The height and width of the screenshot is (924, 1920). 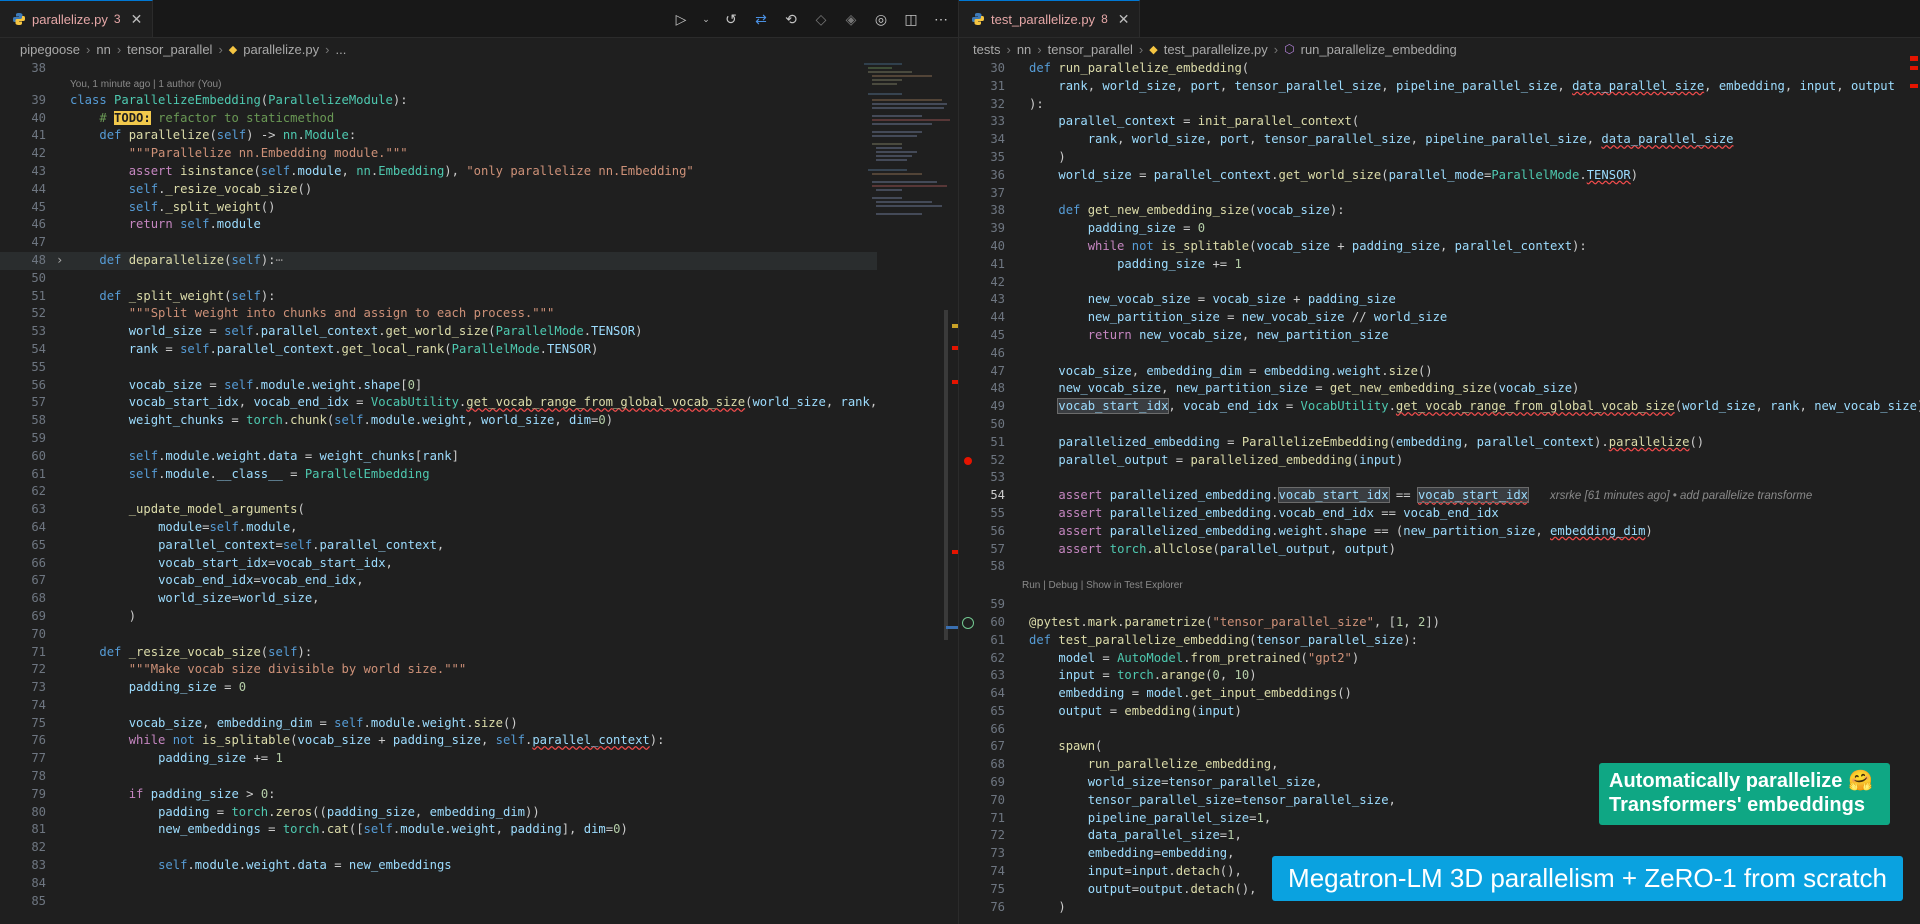 What do you see at coordinates (821, 19) in the screenshot?
I see `previous-change-icon: ◇` at bounding box center [821, 19].